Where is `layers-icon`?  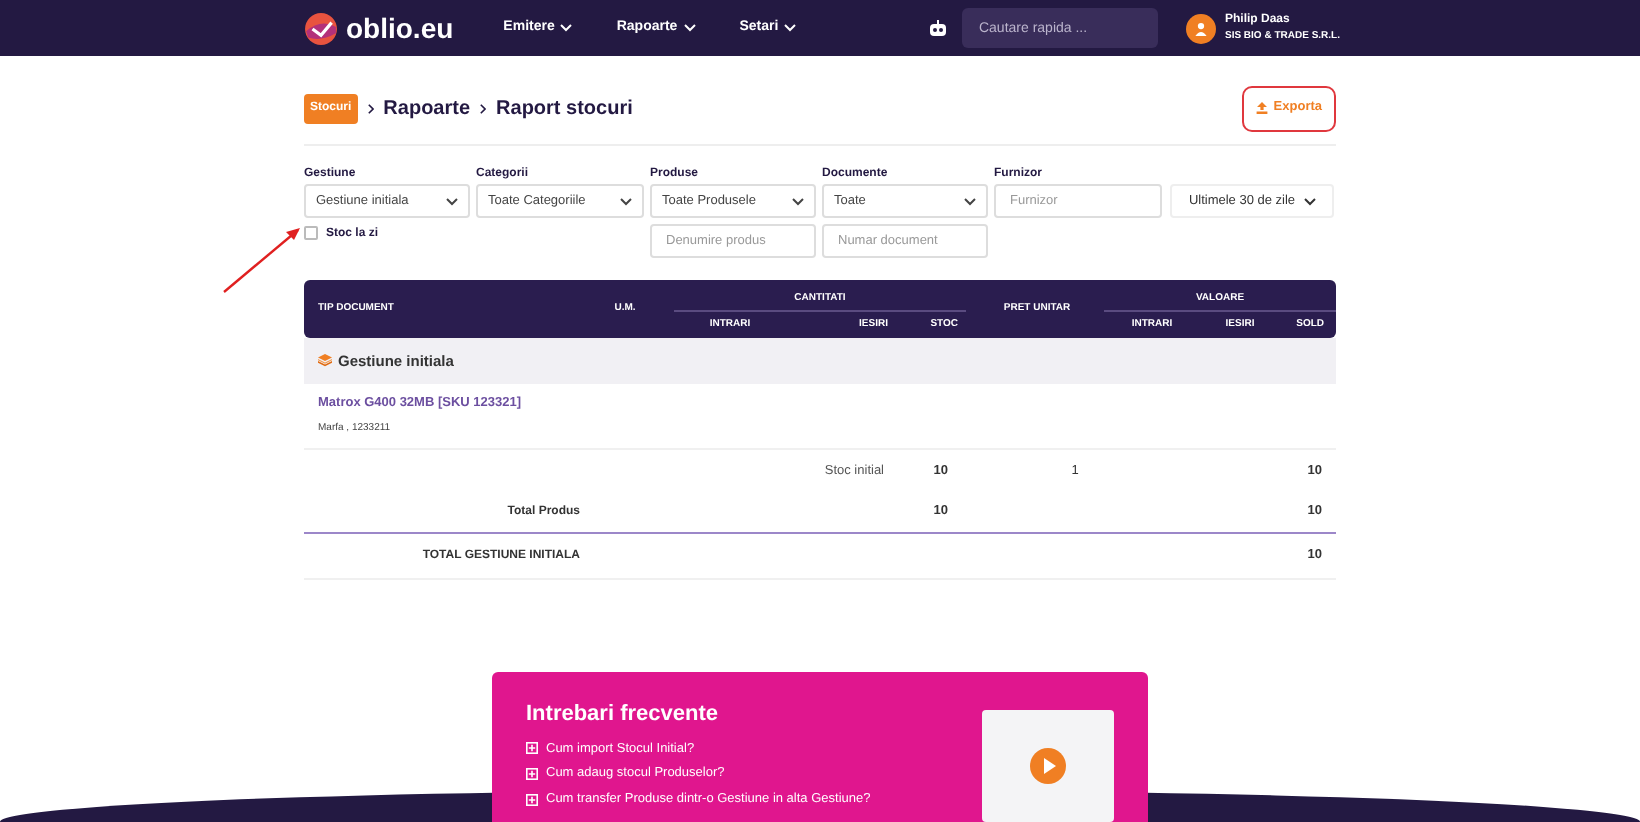 layers-icon is located at coordinates (325, 361).